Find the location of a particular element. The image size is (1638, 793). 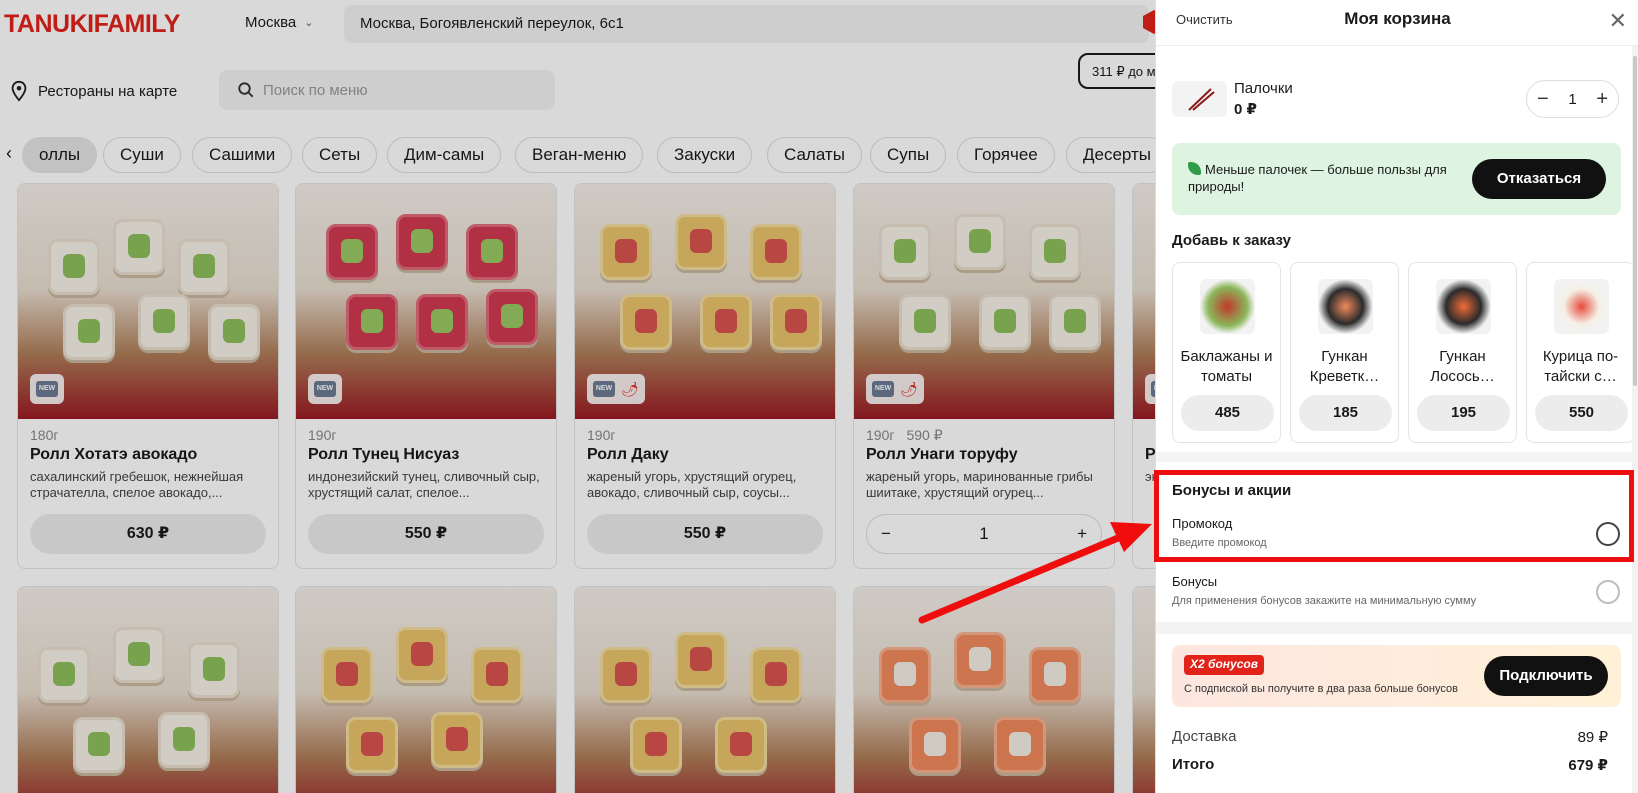

chopsticks-icon is located at coordinates (1199, 99).